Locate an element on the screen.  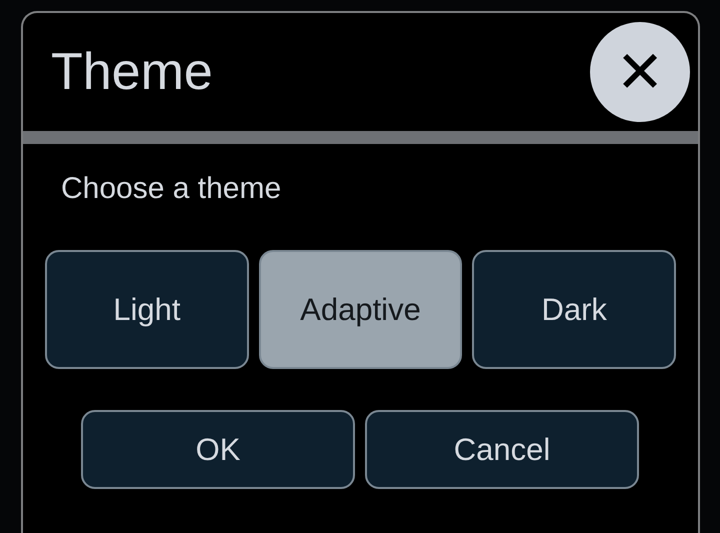
theme-option: Adaptive is located at coordinates (360, 309).